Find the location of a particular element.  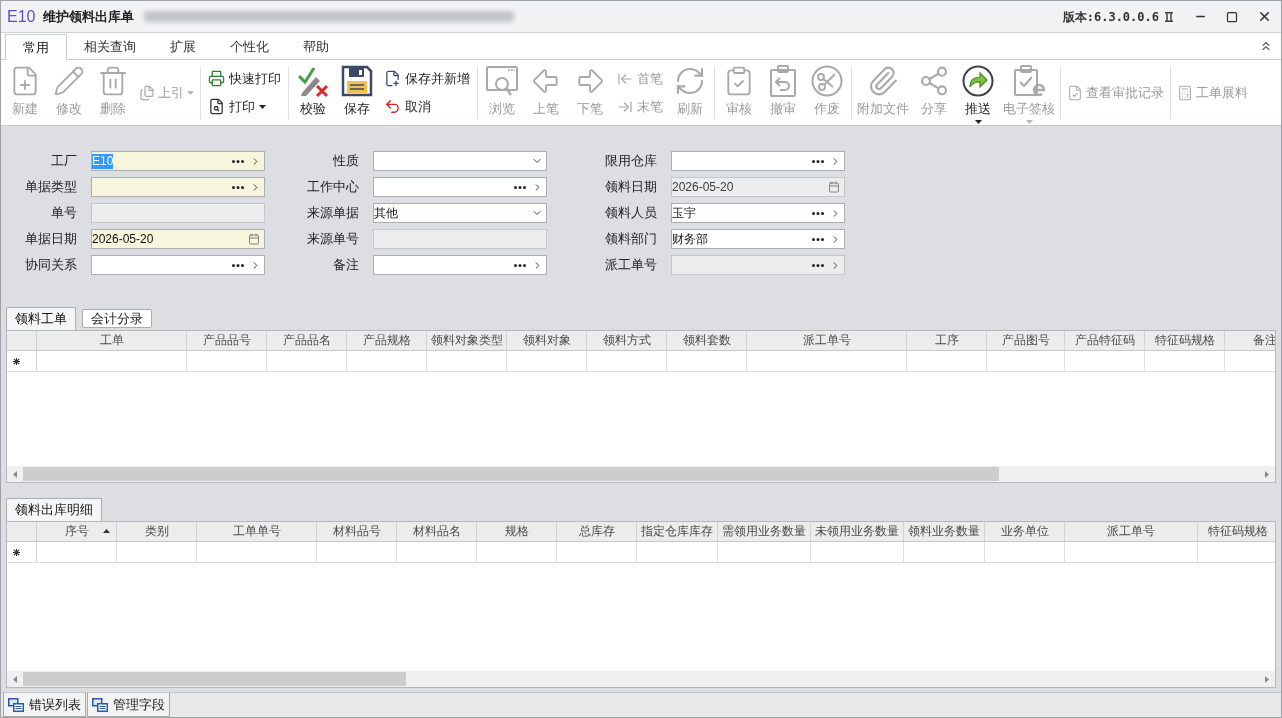

field-value: 财务部 is located at coordinates (690, 239).